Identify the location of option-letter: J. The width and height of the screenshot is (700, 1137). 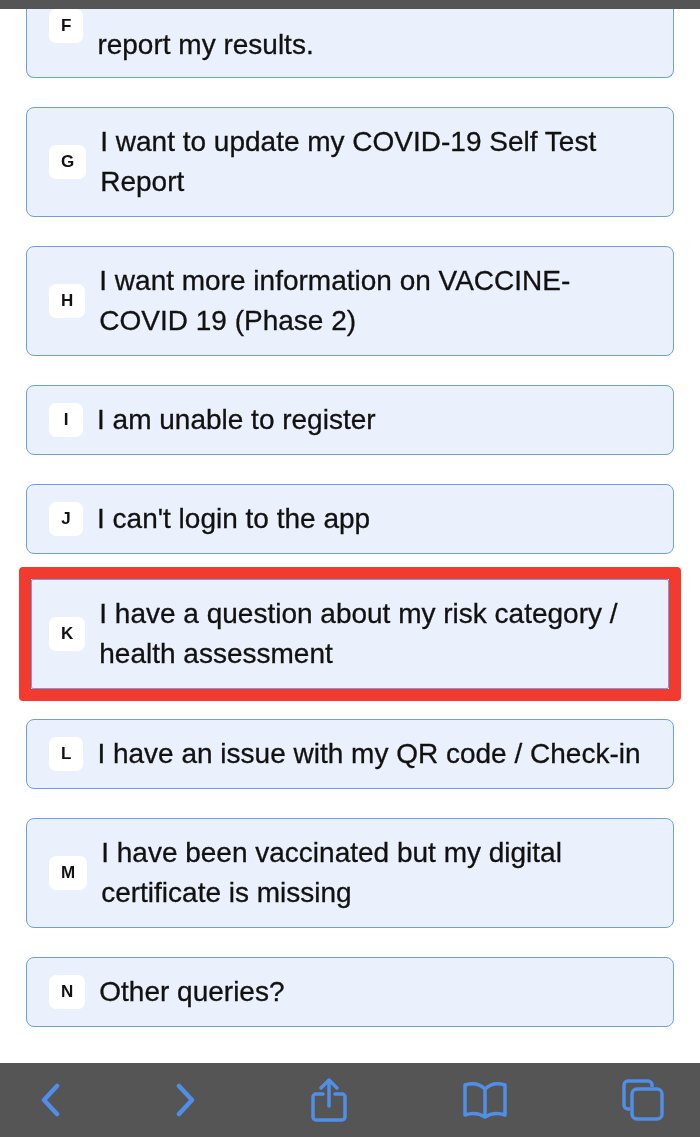
(66, 519).